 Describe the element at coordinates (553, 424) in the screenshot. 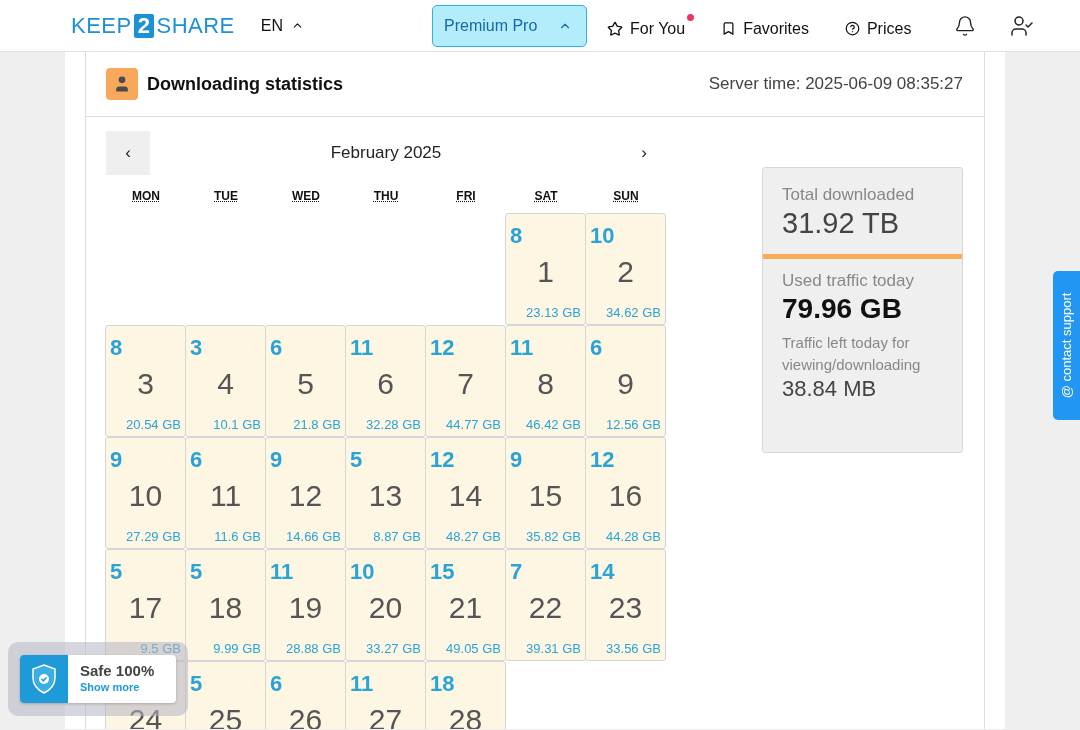

I see `traffic-amount: 46.42 GB` at that location.